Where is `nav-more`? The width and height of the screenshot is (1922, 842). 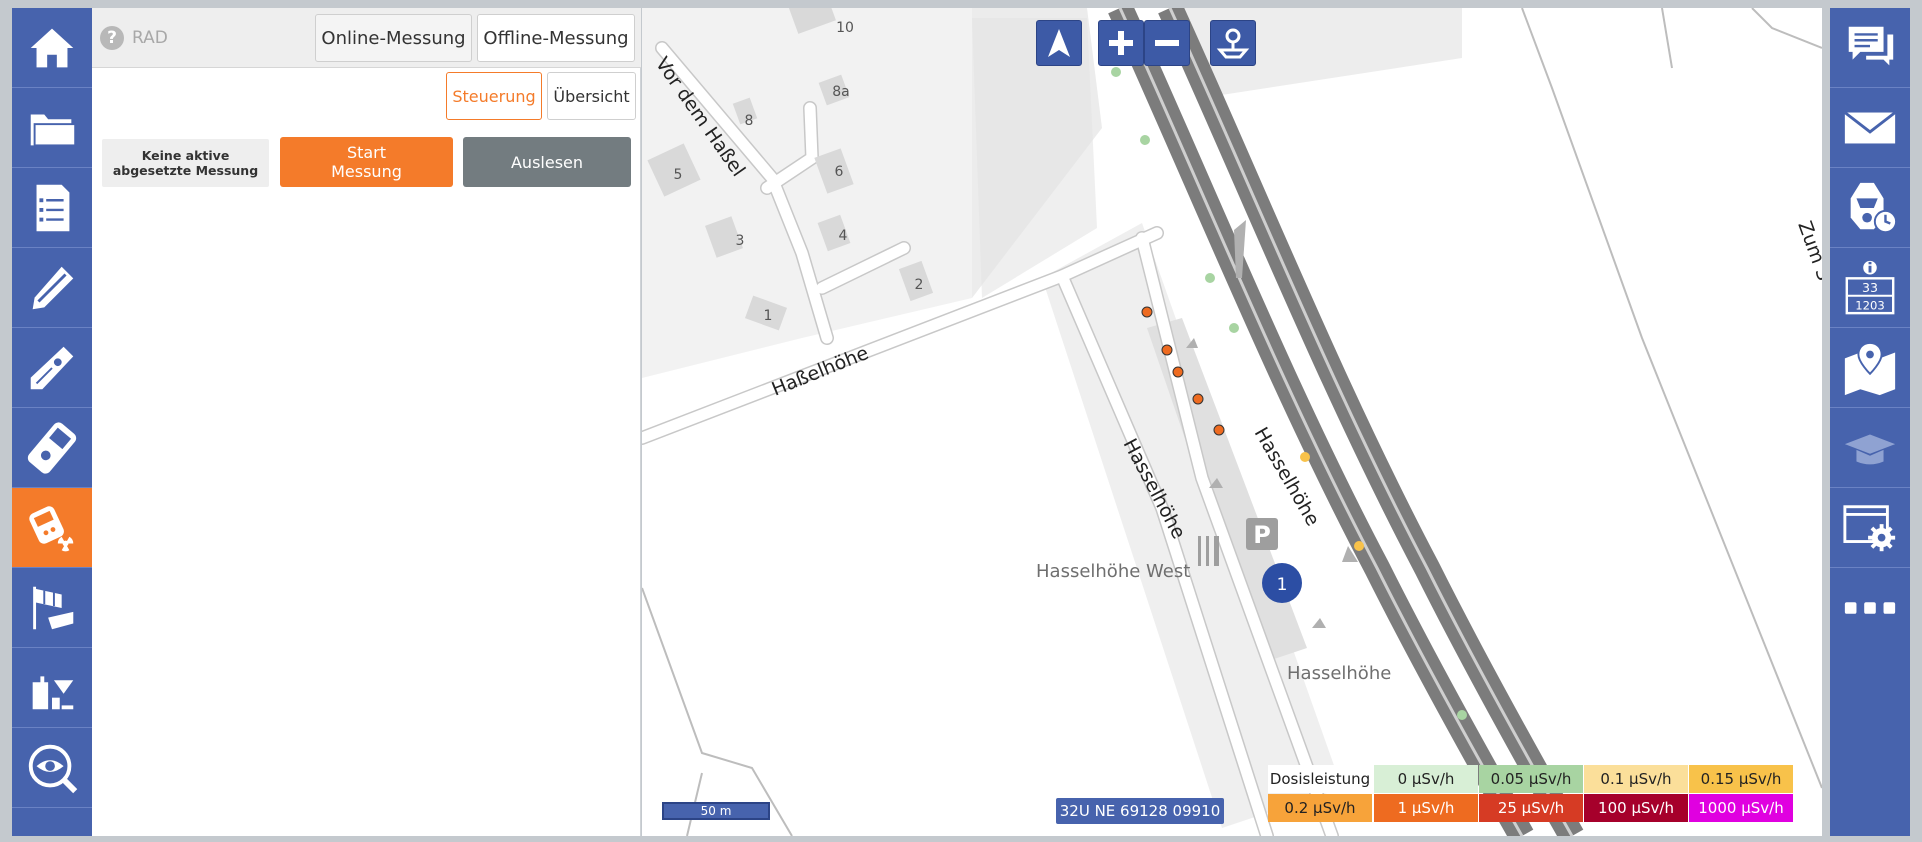 nav-more is located at coordinates (1870, 608).